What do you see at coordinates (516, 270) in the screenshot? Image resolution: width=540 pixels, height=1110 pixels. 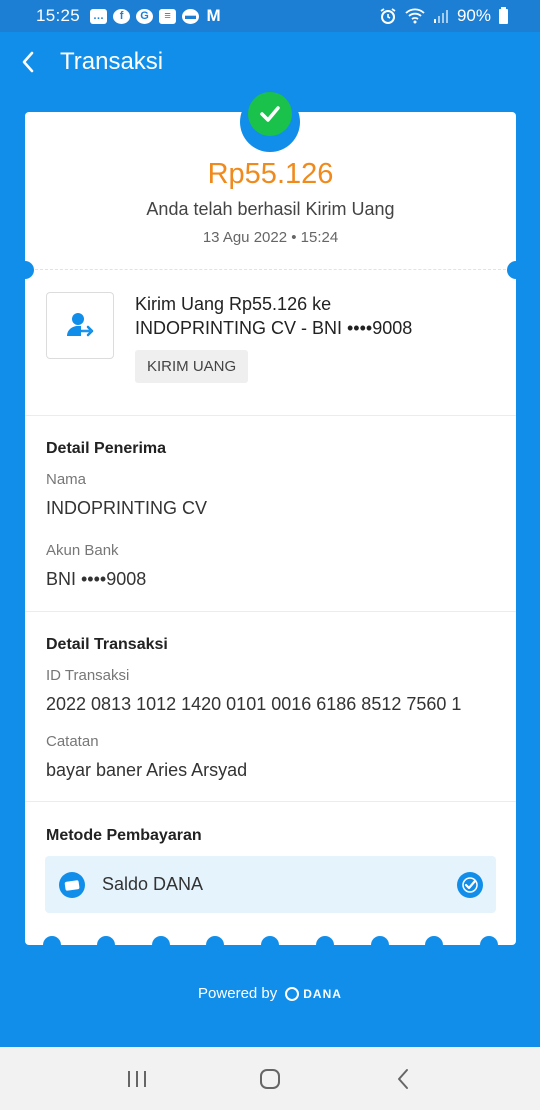 I see `right-notch` at bounding box center [516, 270].